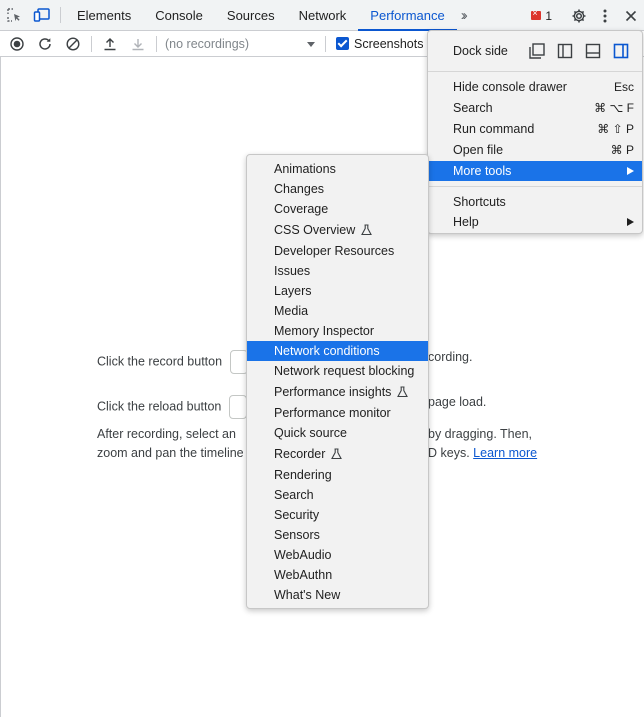  Describe the element at coordinates (323, 15) in the screenshot. I see `tab-network: Network` at that location.